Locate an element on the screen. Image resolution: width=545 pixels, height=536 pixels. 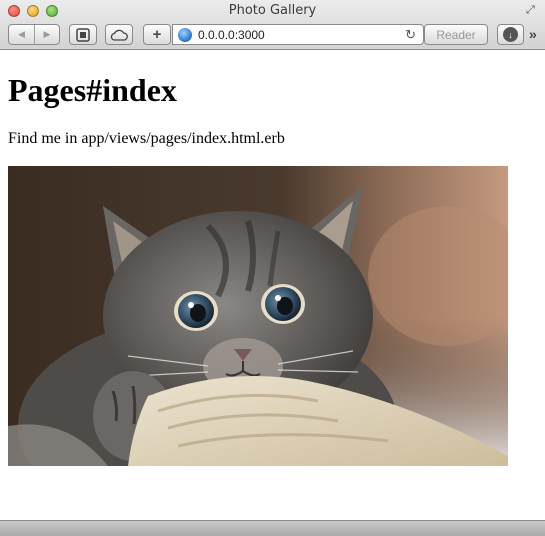
icloud-tabs-button is located at coordinates (119, 34).